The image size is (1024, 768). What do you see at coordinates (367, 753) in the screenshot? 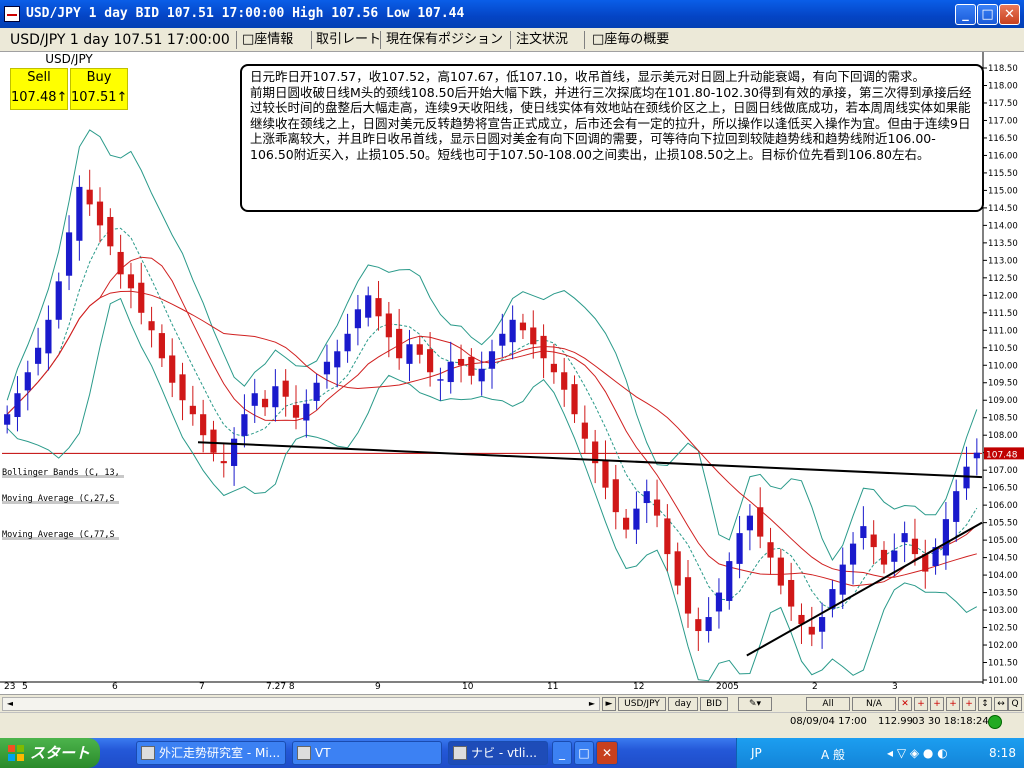
I see `task-vt: VT` at bounding box center [367, 753].